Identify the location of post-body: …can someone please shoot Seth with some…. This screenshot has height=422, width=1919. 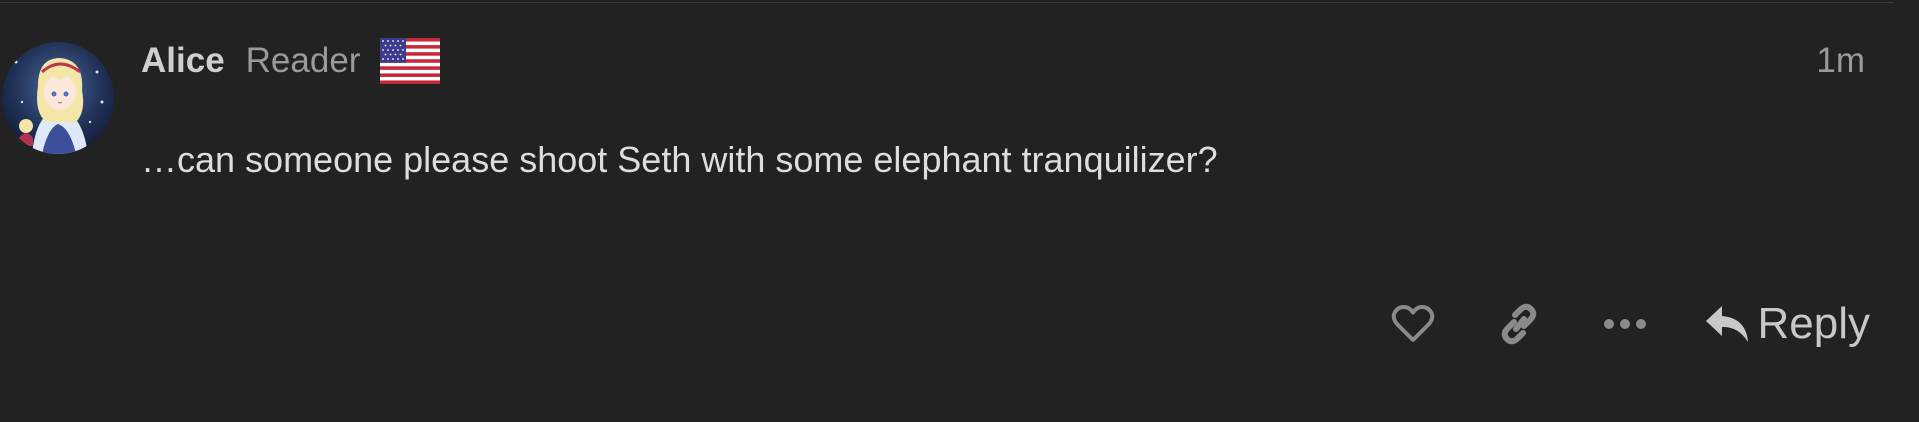
(679, 159).